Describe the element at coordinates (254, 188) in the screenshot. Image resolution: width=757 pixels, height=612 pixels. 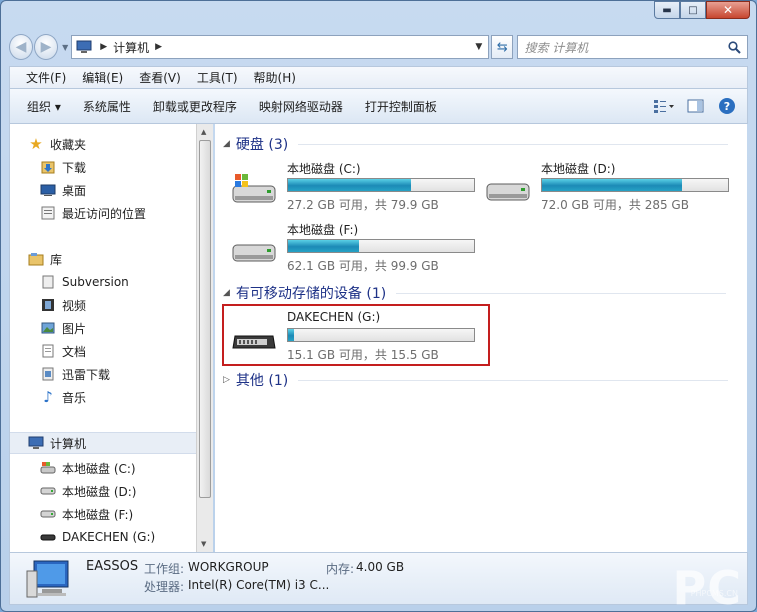
I see `system-drive-icon` at that location.